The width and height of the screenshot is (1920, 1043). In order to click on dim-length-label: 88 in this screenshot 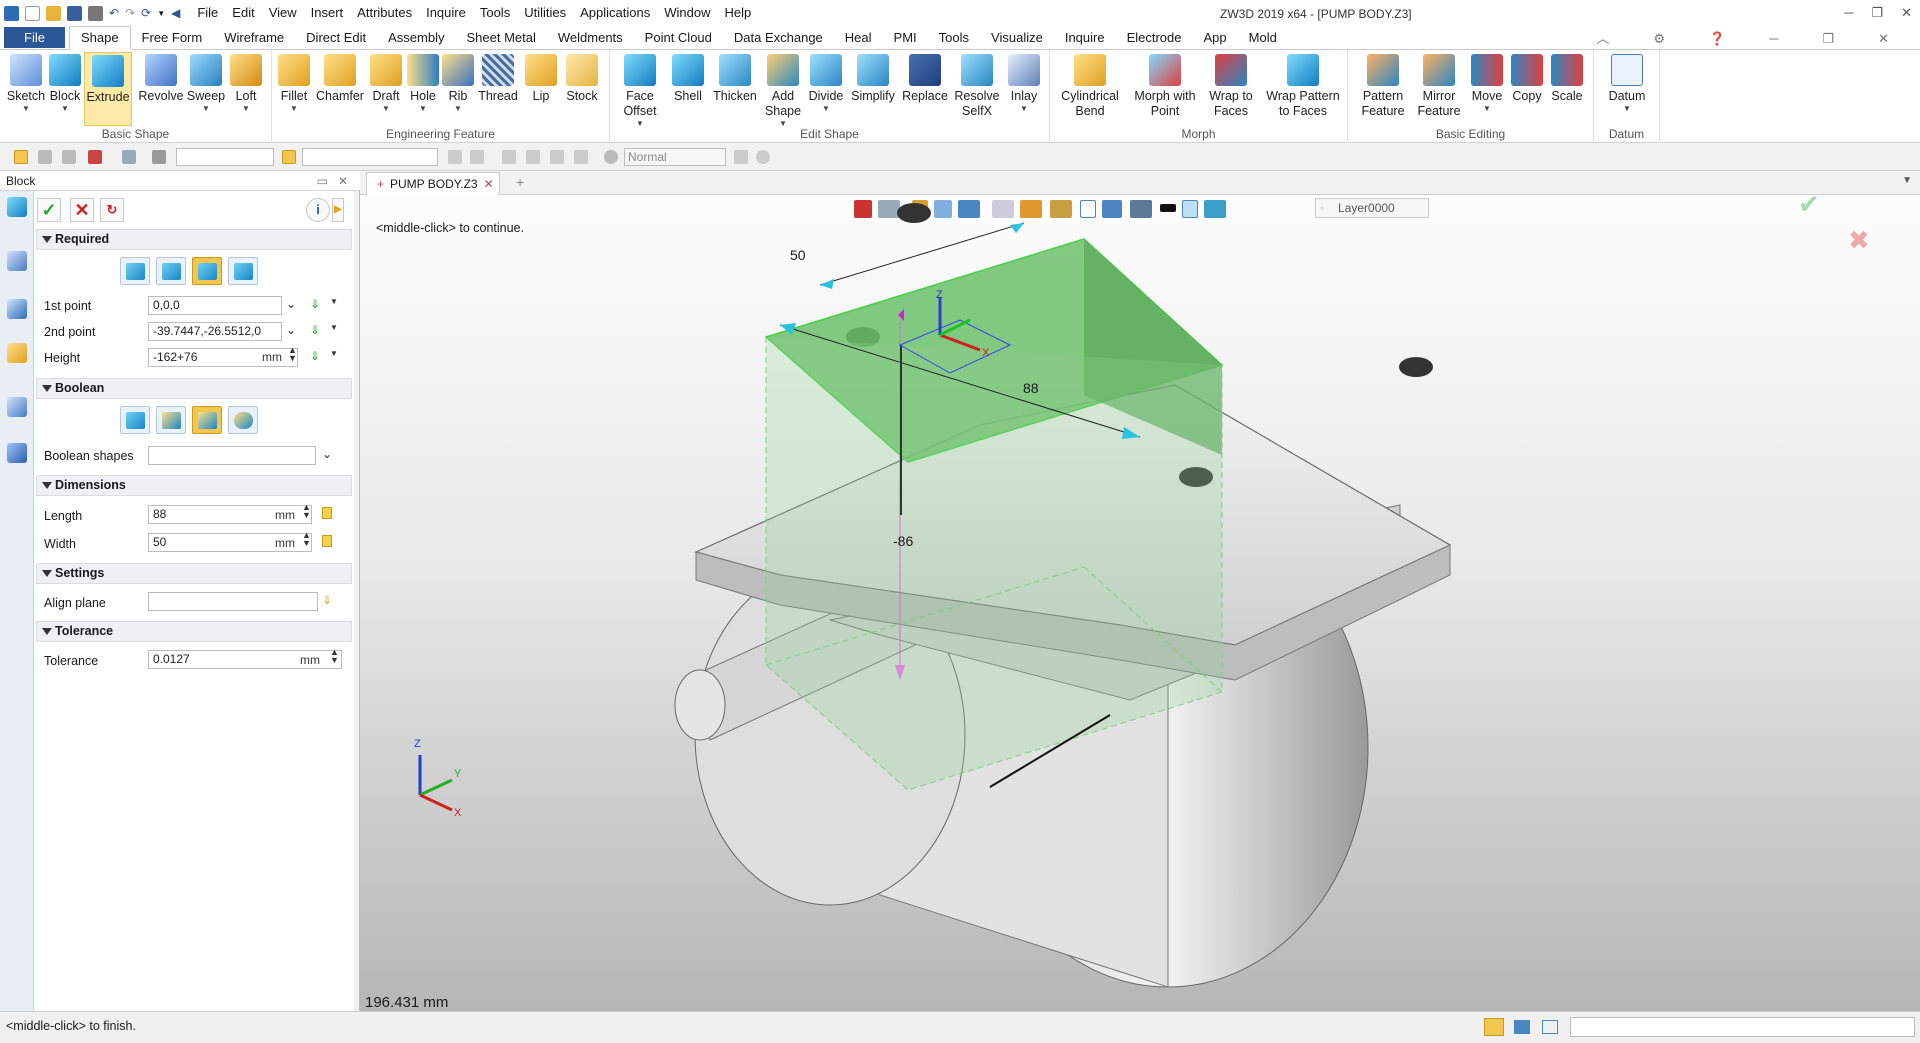, I will do `click(1031, 388)`.